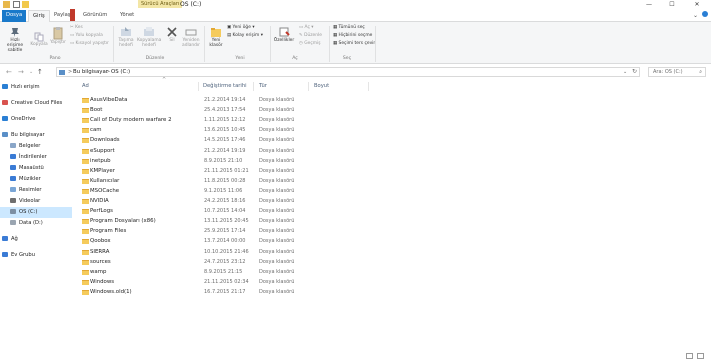 This screenshot has width=711, height=360. Describe the element at coordinates (39, 16) in the screenshot. I see `tab-home: Giriş` at that location.